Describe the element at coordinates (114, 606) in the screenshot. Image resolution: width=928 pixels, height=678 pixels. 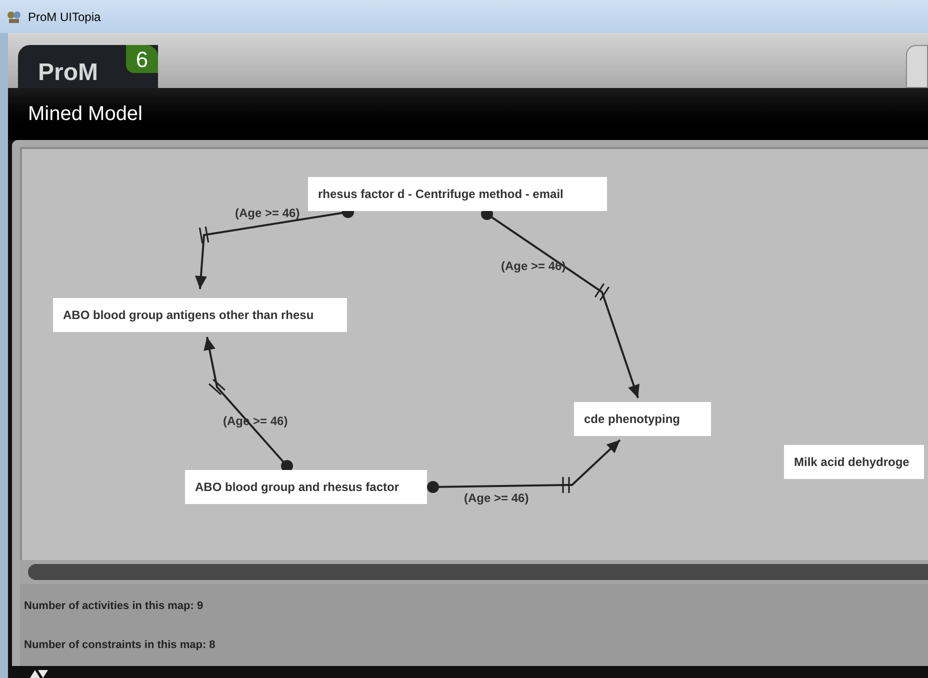
I see `map-info-text: Number of activities in this map: 9` at that location.